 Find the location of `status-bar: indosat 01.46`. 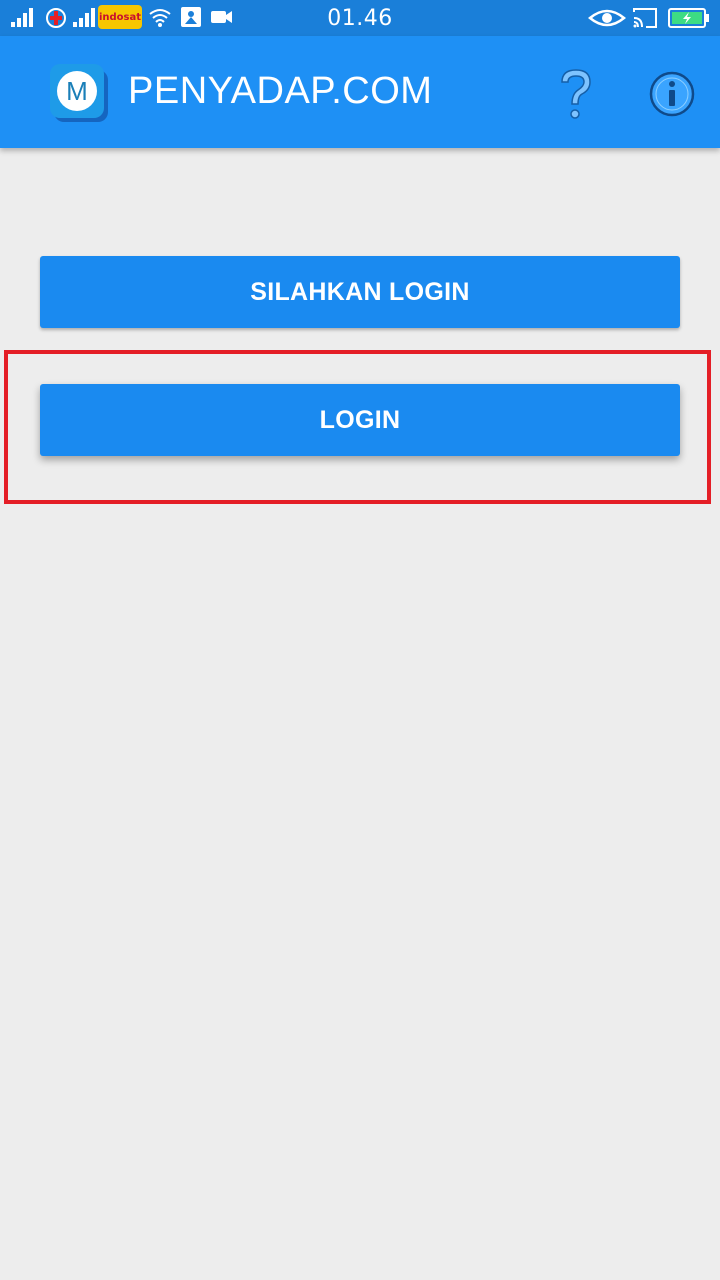

status-bar: indosat 01.46 is located at coordinates (360, 18).